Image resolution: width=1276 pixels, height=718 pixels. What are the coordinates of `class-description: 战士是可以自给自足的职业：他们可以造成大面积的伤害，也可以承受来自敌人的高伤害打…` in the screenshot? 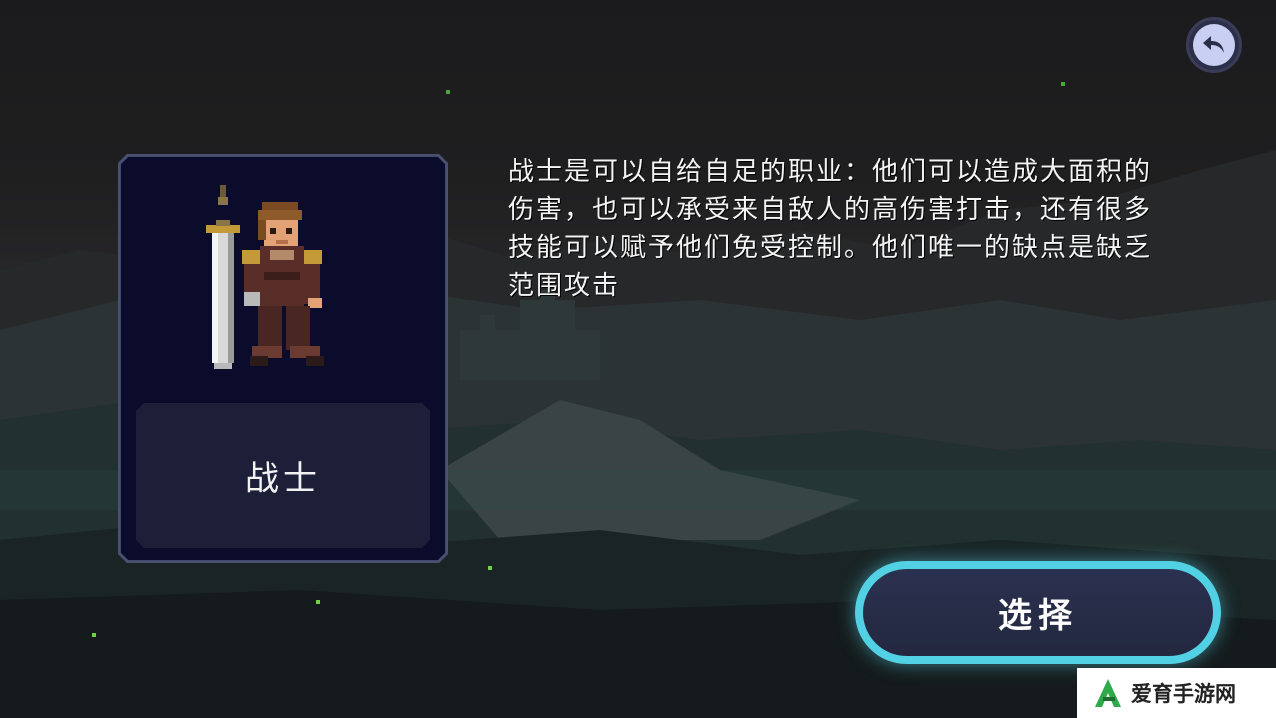 It's located at (830, 229).